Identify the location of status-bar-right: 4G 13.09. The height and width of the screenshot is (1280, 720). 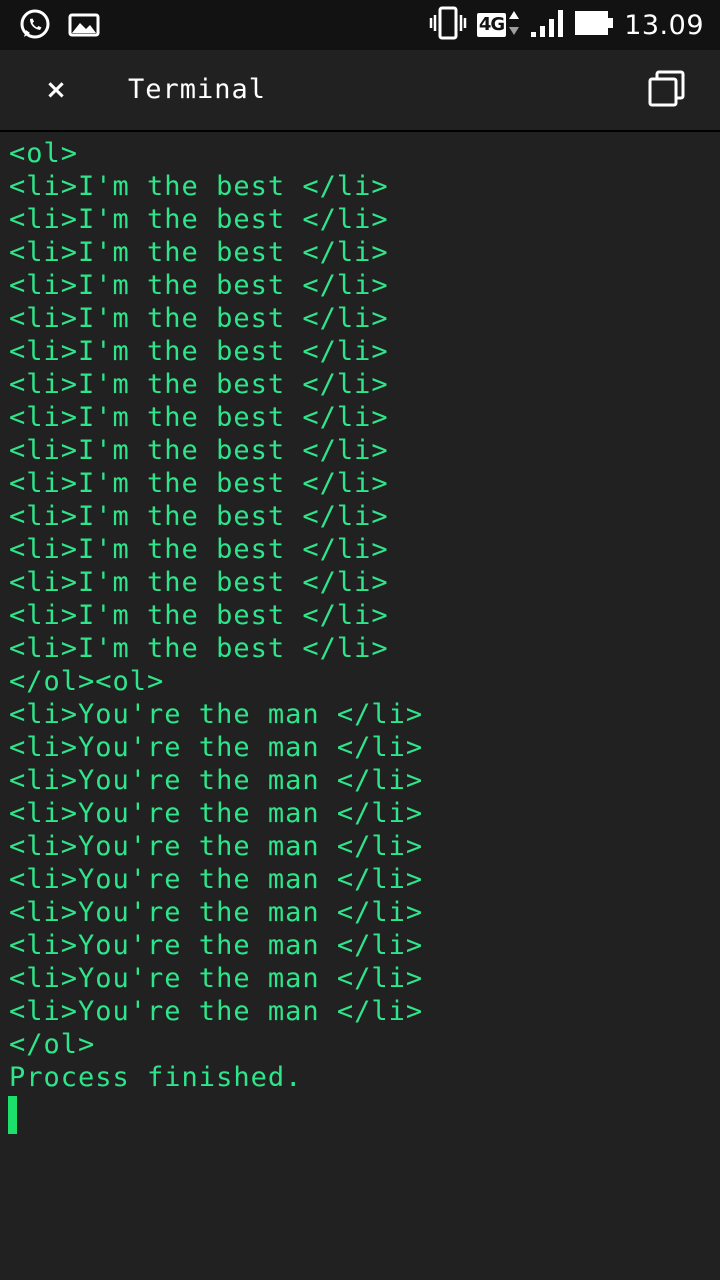
(566, 25).